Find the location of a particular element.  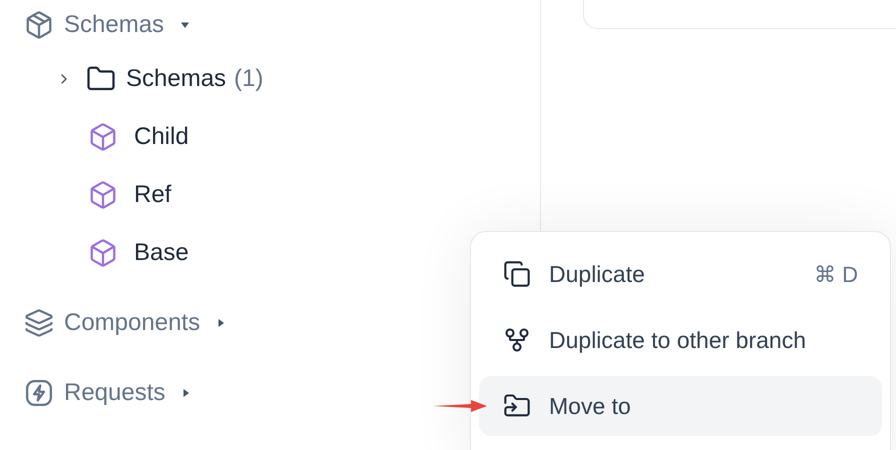

section-header: Schemas is located at coordinates (114, 25).